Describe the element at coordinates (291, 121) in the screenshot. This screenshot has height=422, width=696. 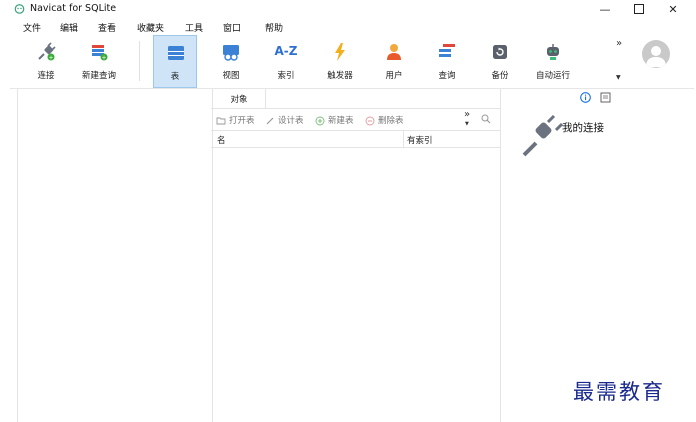
I see `design-table-label: 设计表` at that location.